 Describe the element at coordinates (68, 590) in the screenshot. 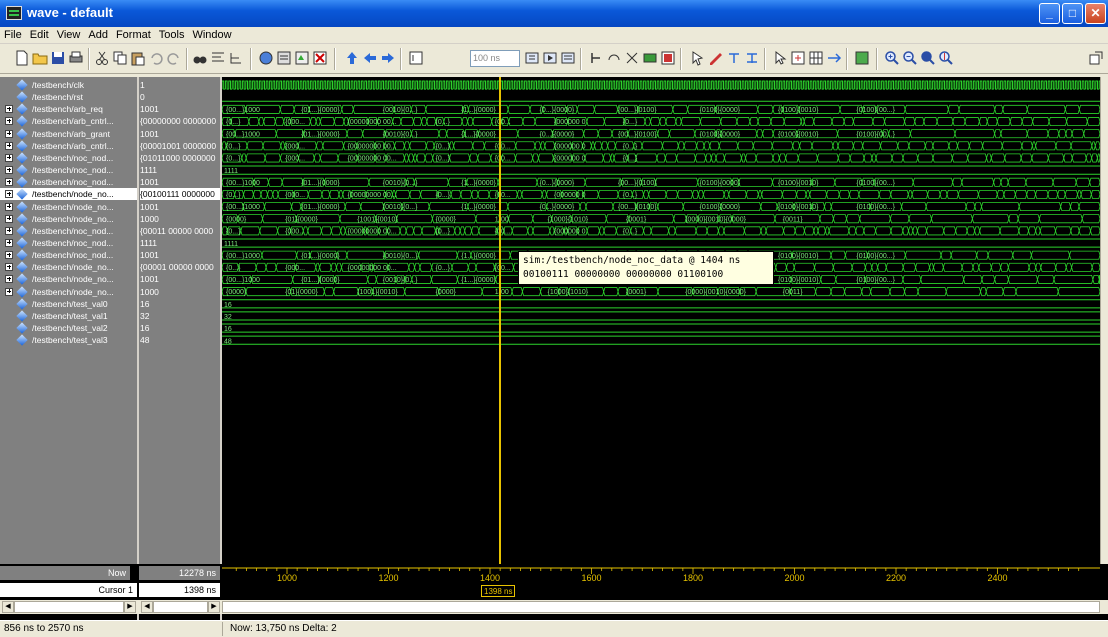

I see `cursor-1-label: Cursor 1` at that location.